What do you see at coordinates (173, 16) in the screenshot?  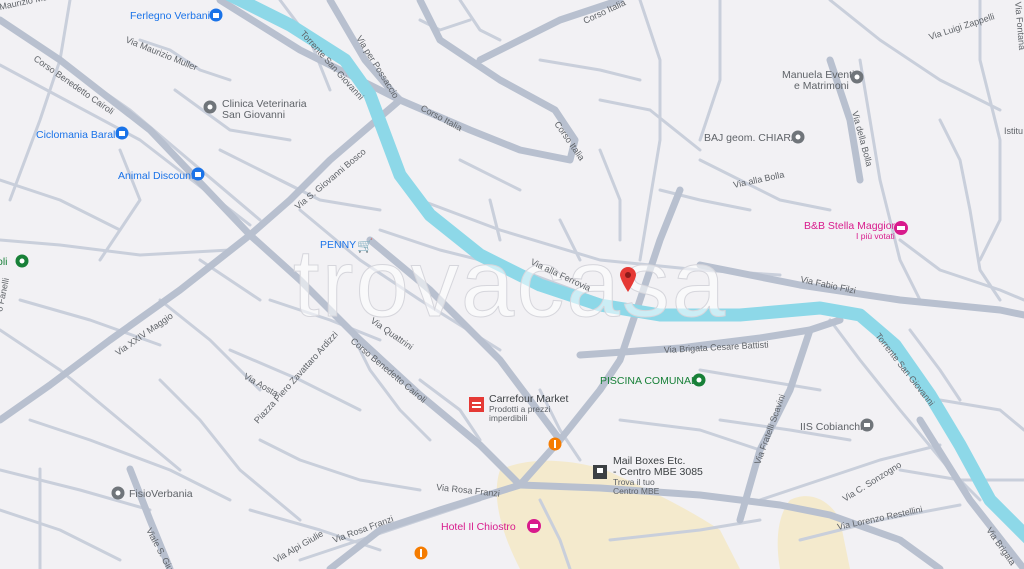 I see `poi-label-ferlegno: Ferlegno Verbania` at bounding box center [173, 16].